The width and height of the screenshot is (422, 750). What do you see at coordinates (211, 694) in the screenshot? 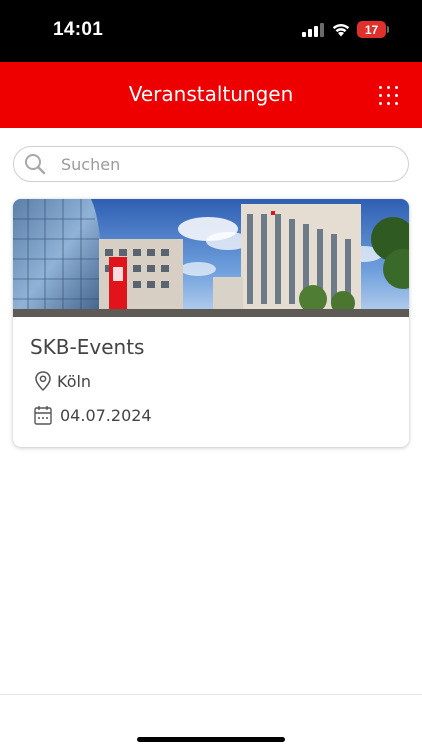
I see `bottom-divider` at bounding box center [211, 694].